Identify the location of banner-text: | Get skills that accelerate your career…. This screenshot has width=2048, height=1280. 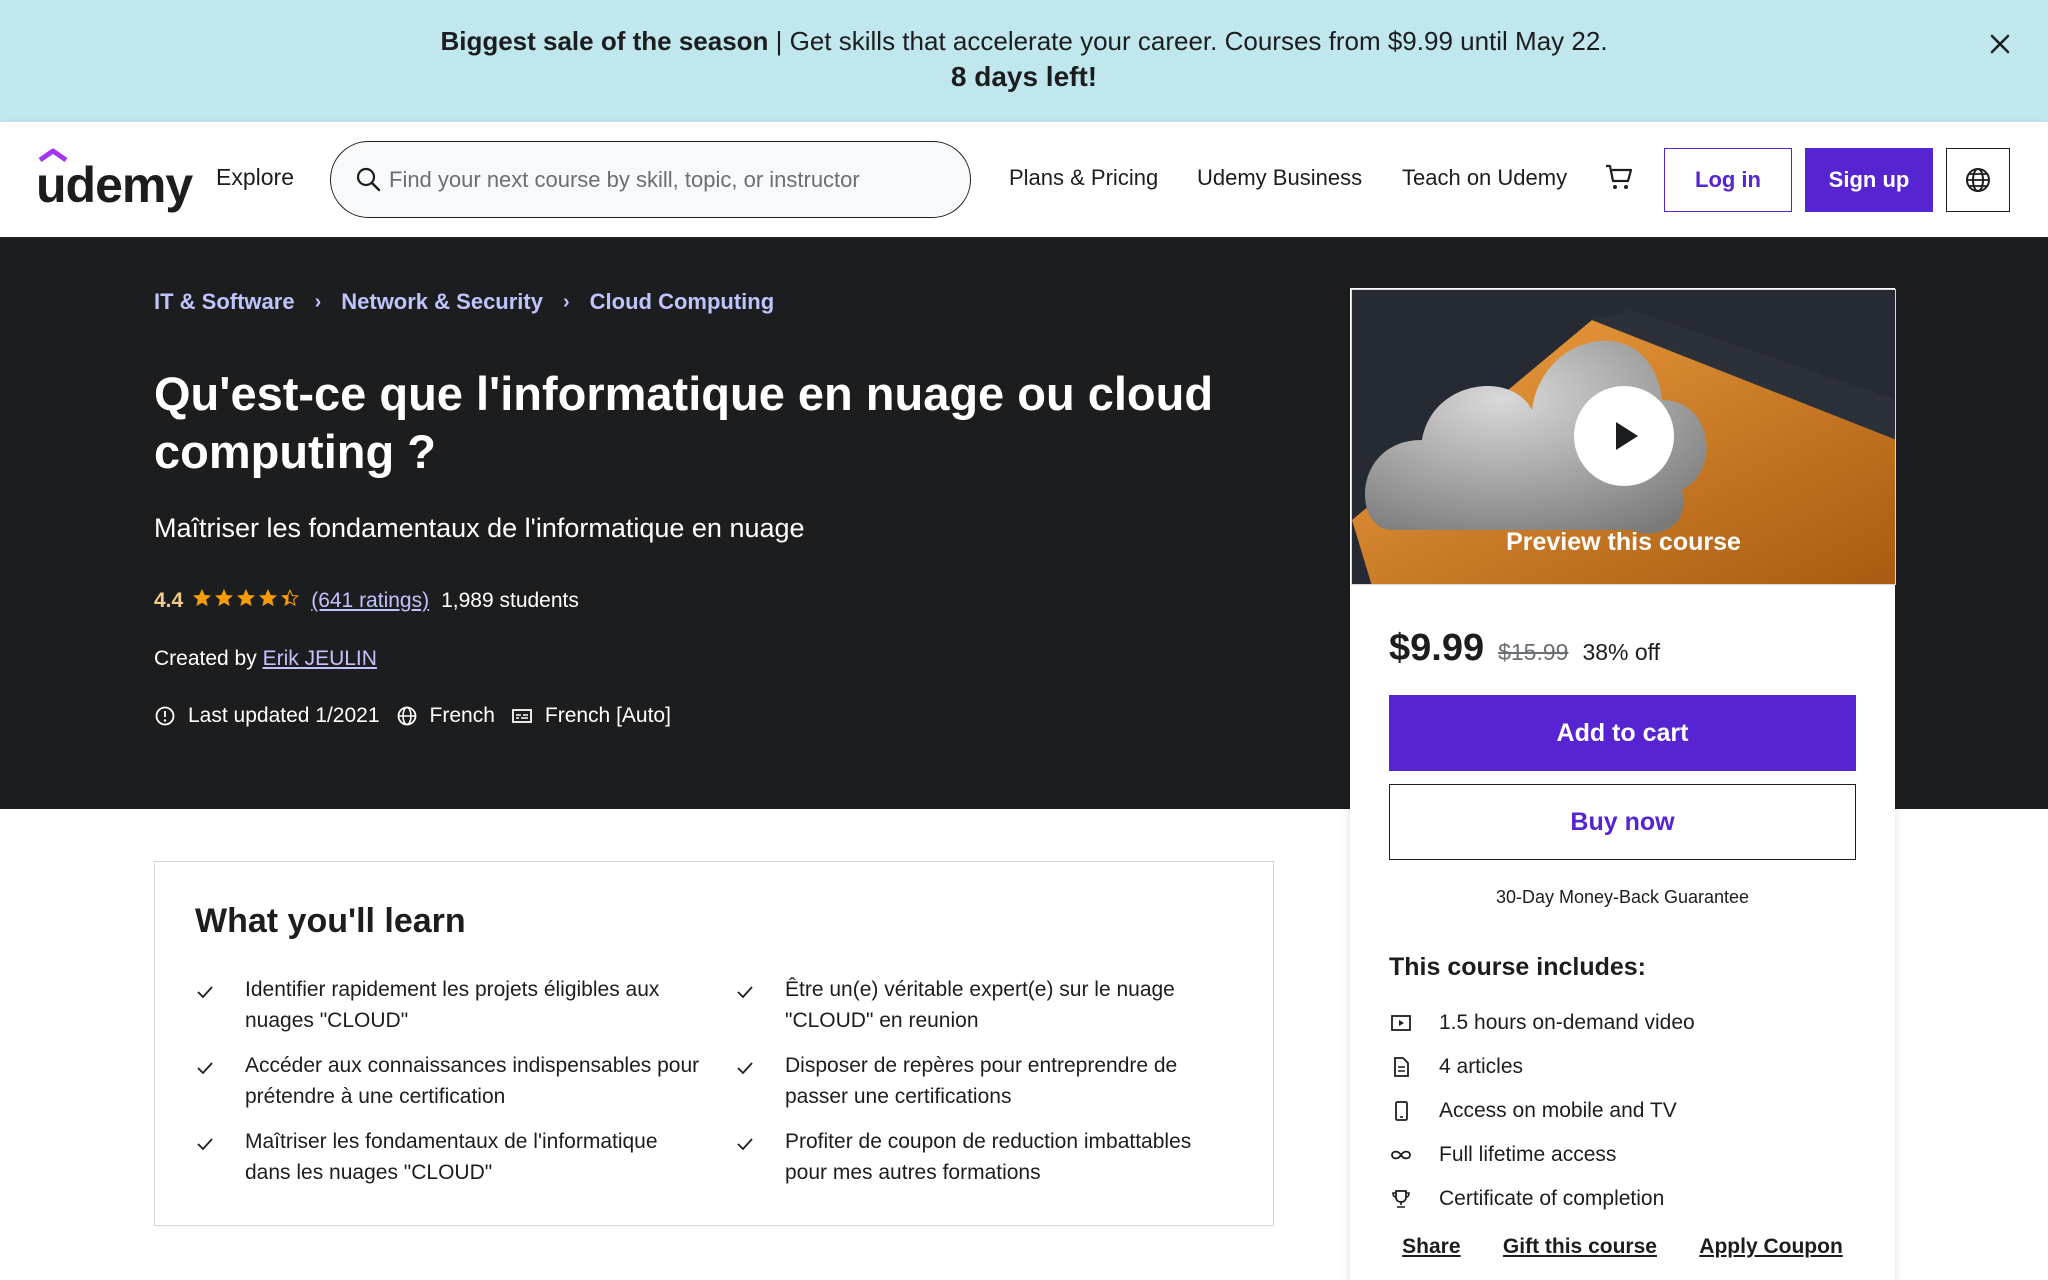
(1188, 41).